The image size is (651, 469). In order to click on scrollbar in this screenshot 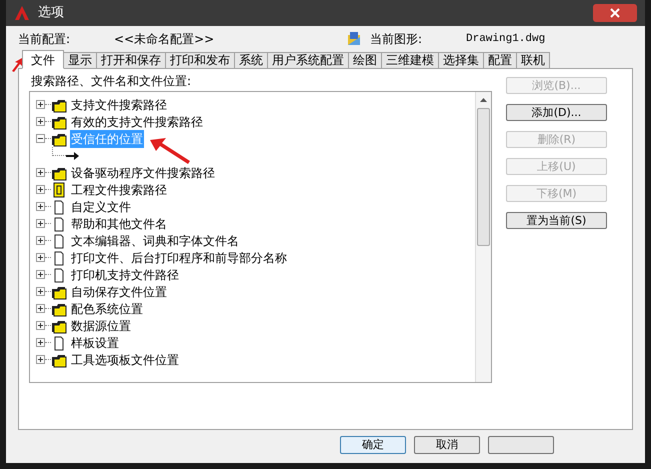, I will do `click(483, 237)`.